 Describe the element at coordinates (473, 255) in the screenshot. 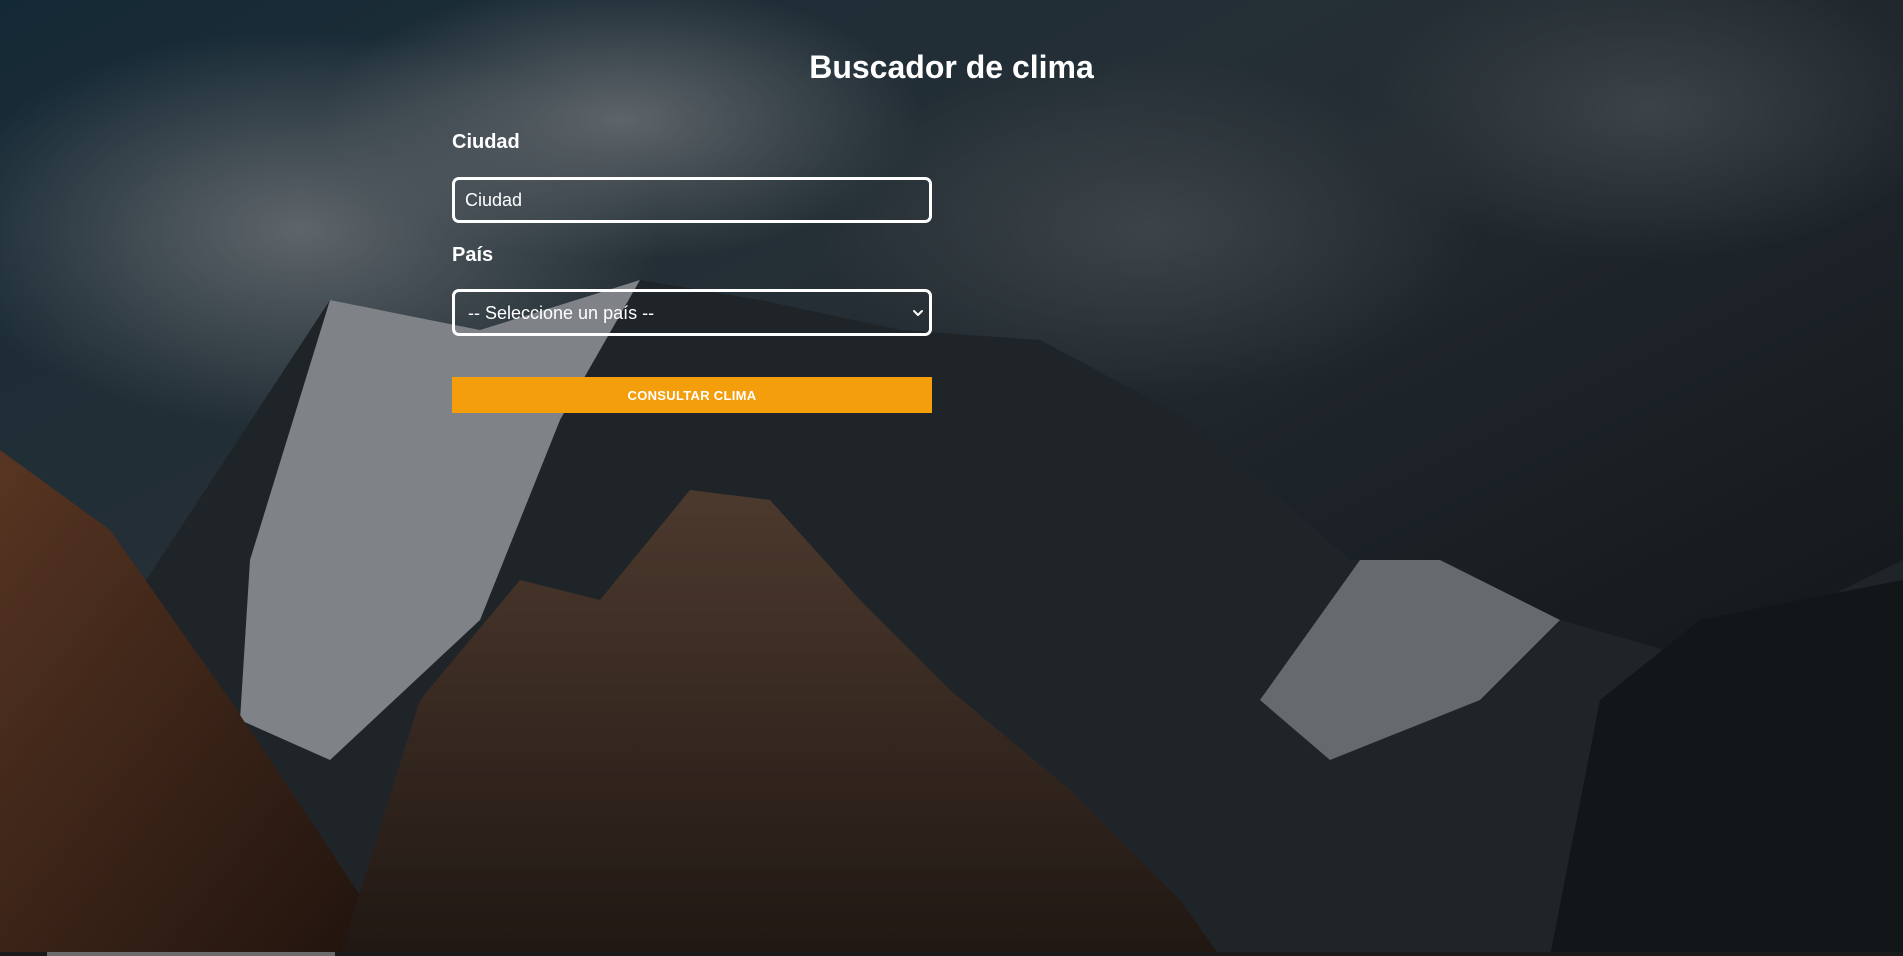

I see `country-label: País` at that location.